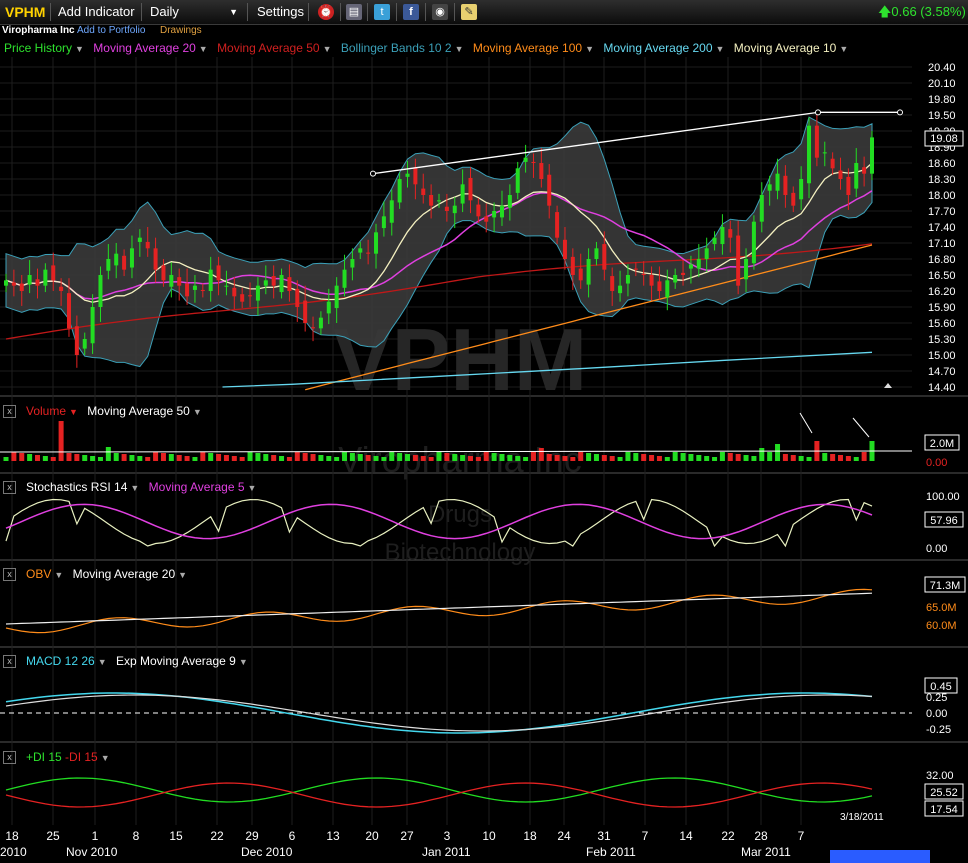 The width and height of the screenshot is (968, 863). Describe the element at coordinates (942, 100) in the screenshot. I see `price-tick-label: 19.80` at that location.